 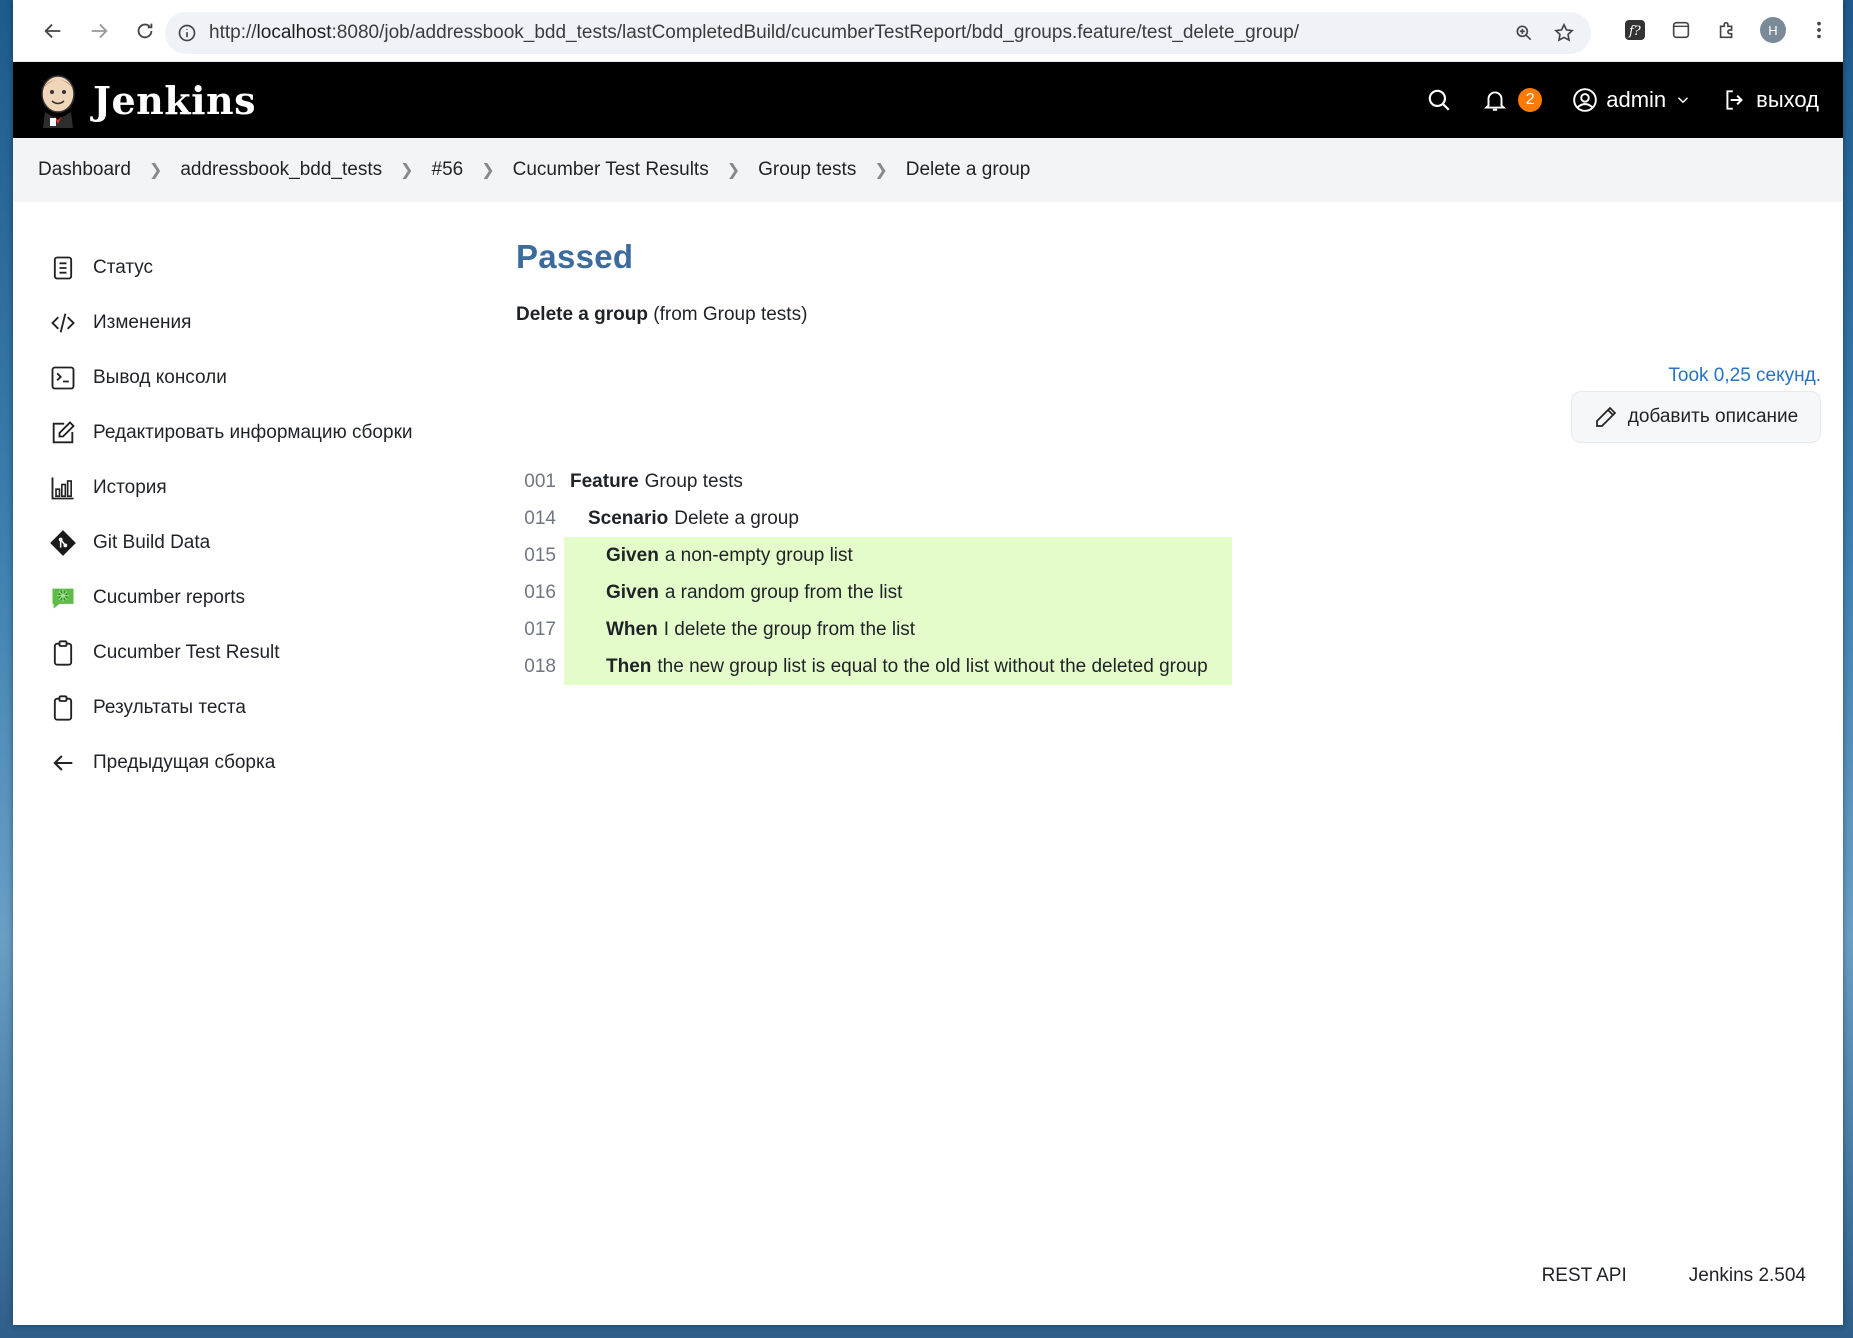 I want to click on terminal-icon, so click(x=63, y=378).